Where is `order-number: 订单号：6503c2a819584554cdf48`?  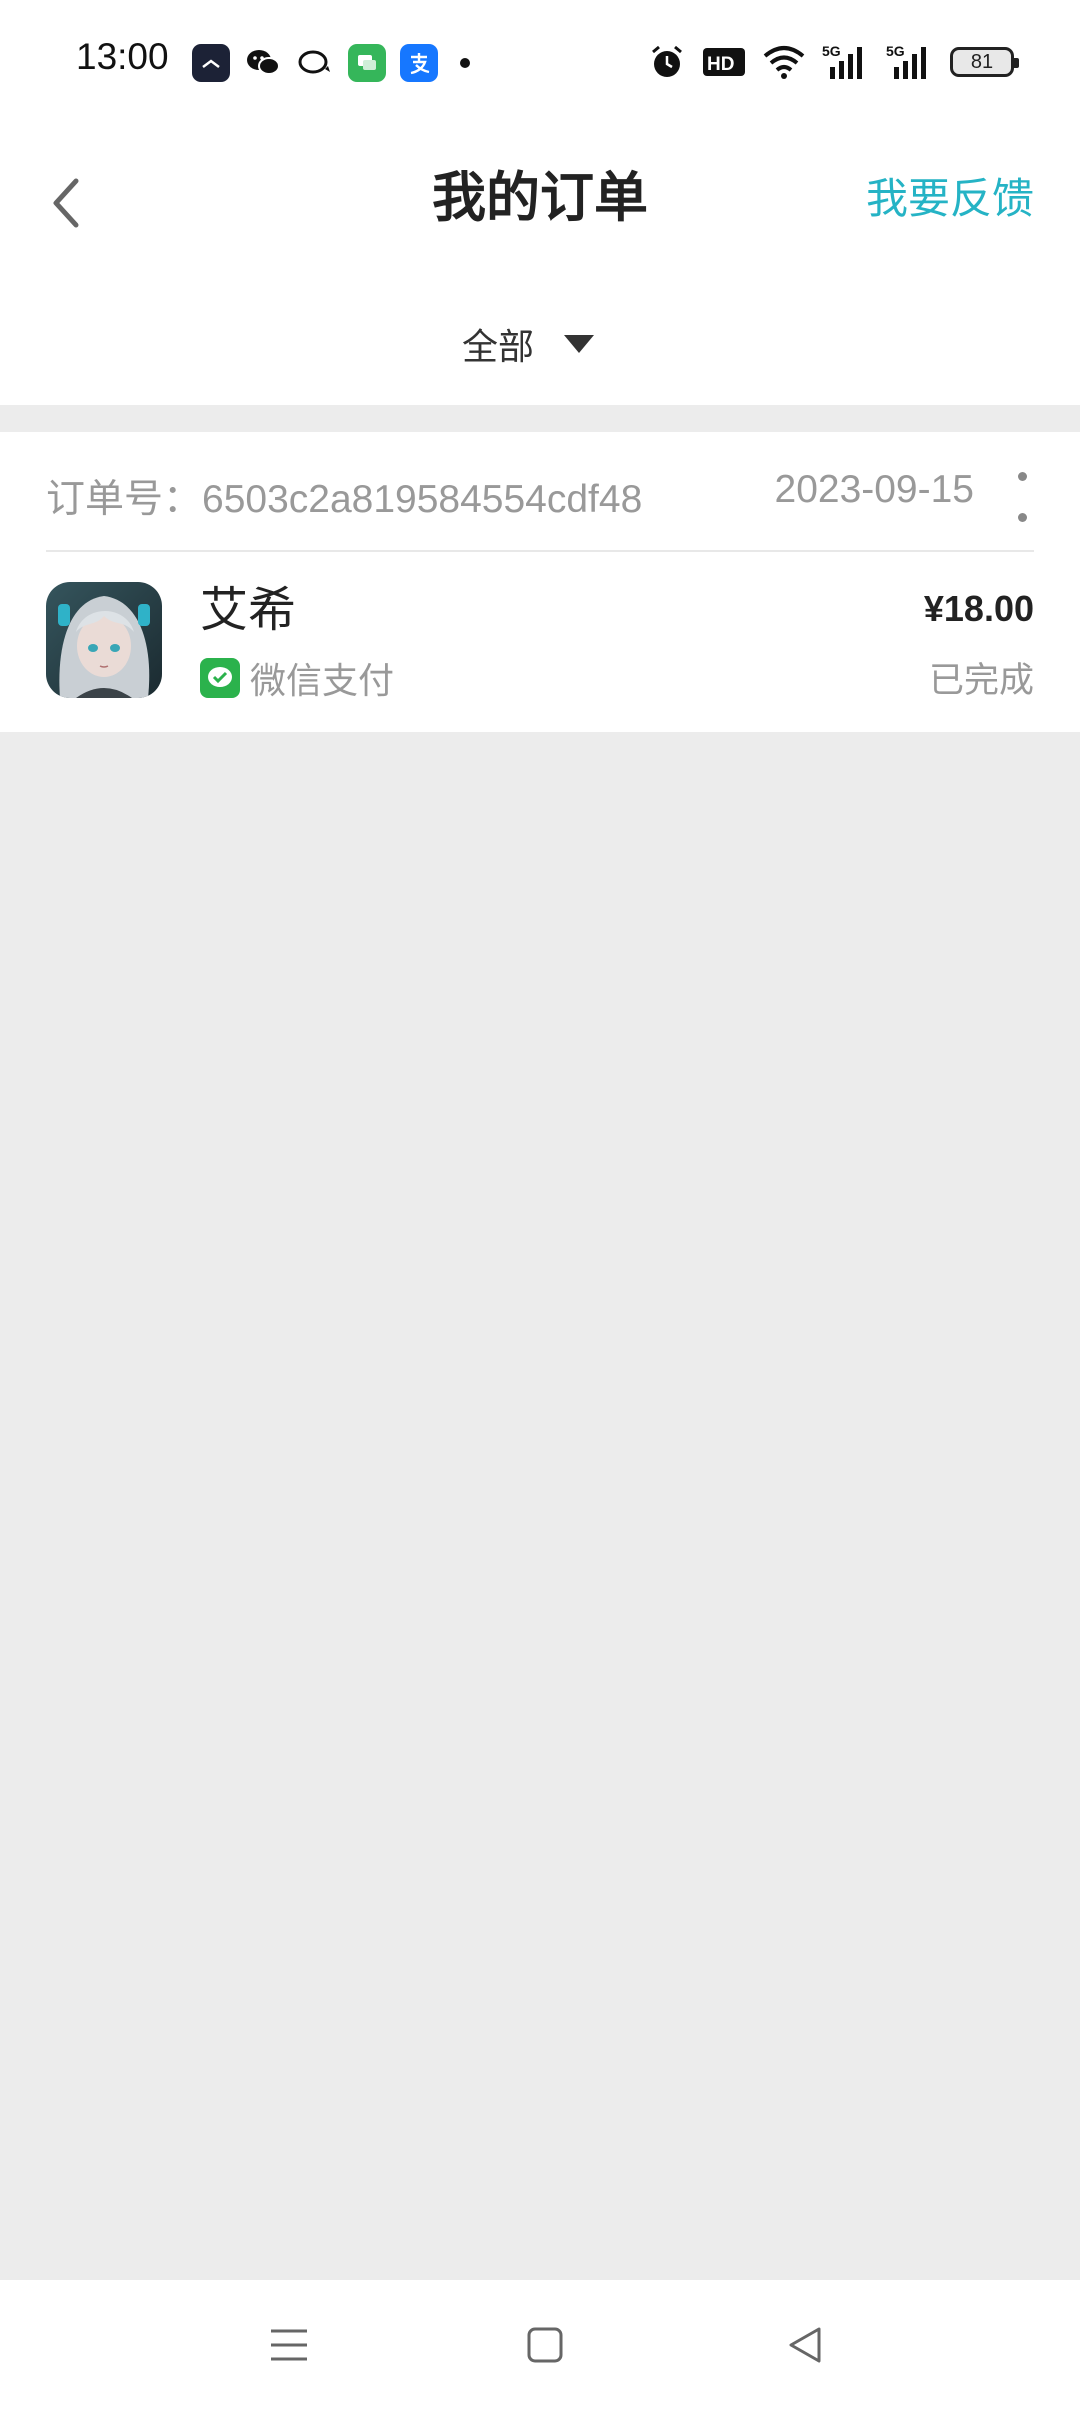
order-number: 订单号：6503c2a819584554cdf48 is located at coordinates (344, 499).